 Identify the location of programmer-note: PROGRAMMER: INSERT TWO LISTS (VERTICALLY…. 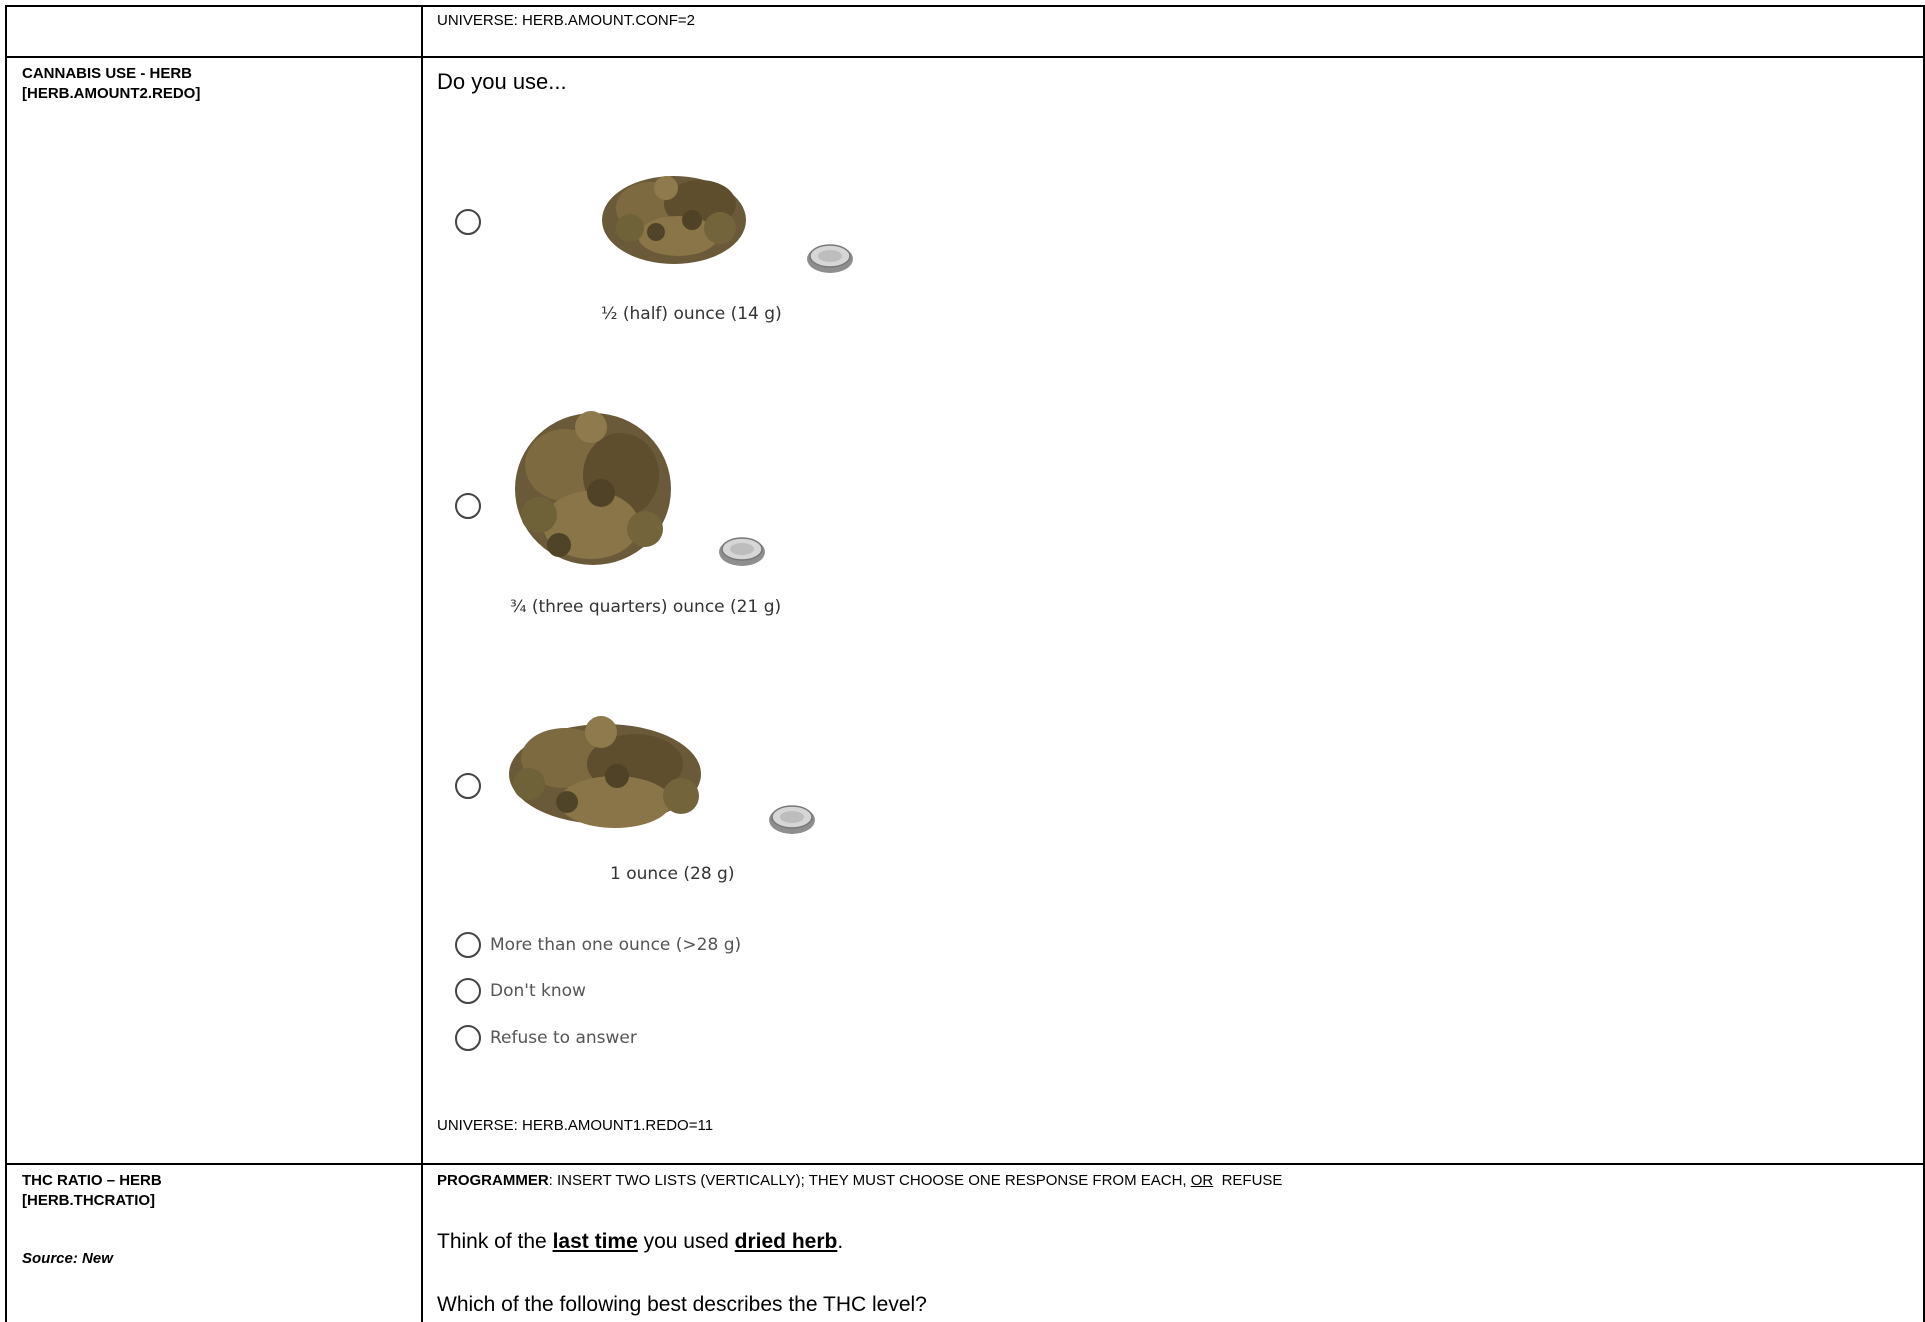
(859, 1180).